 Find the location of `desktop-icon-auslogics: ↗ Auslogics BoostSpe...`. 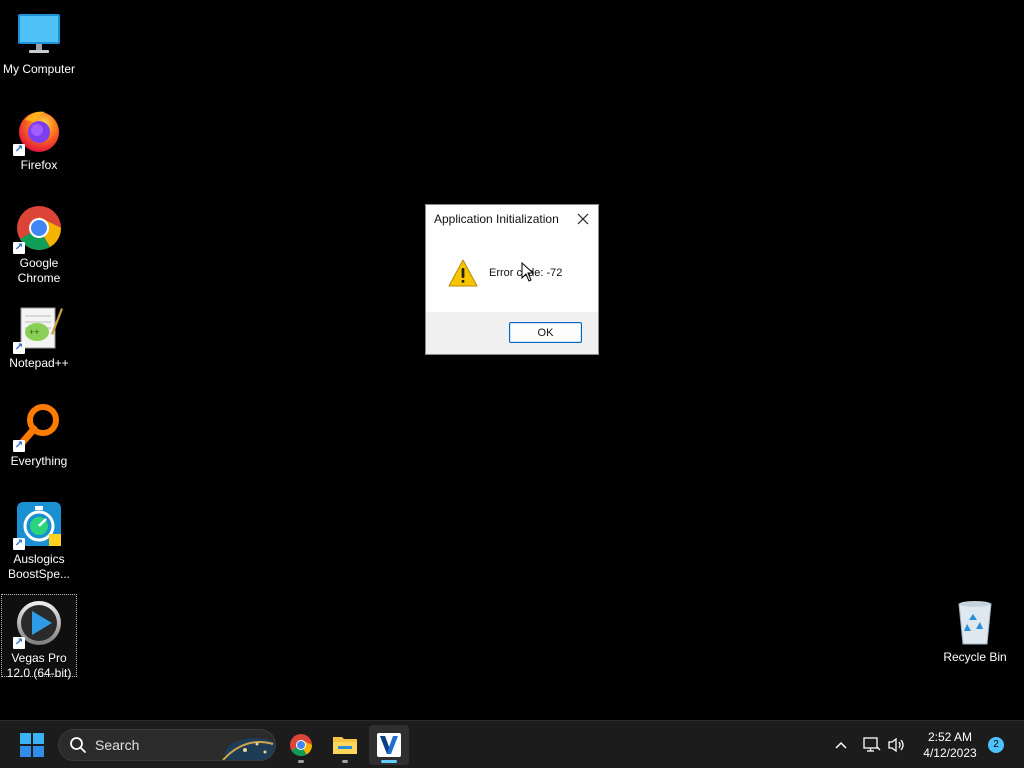

desktop-icon-auslogics: ↗ Auslogics BoostSpe... is located at coordinates (39, 540).